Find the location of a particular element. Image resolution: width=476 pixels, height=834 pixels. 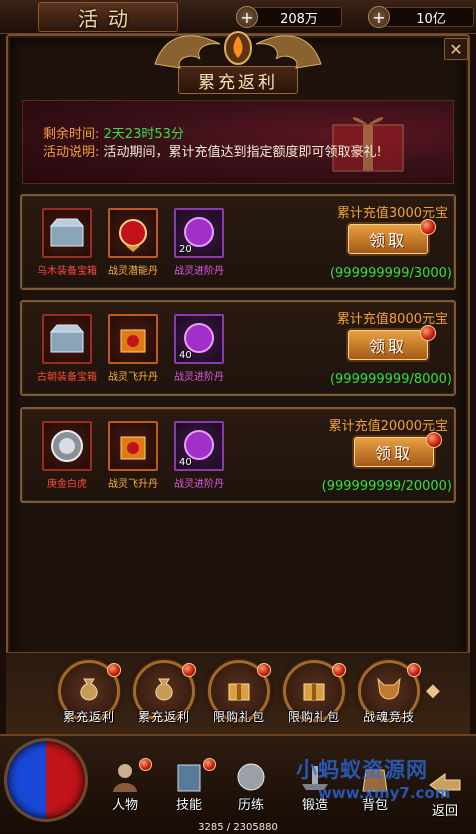

item-name: 战灵潜能丹 is located at coordinates (133, 271).